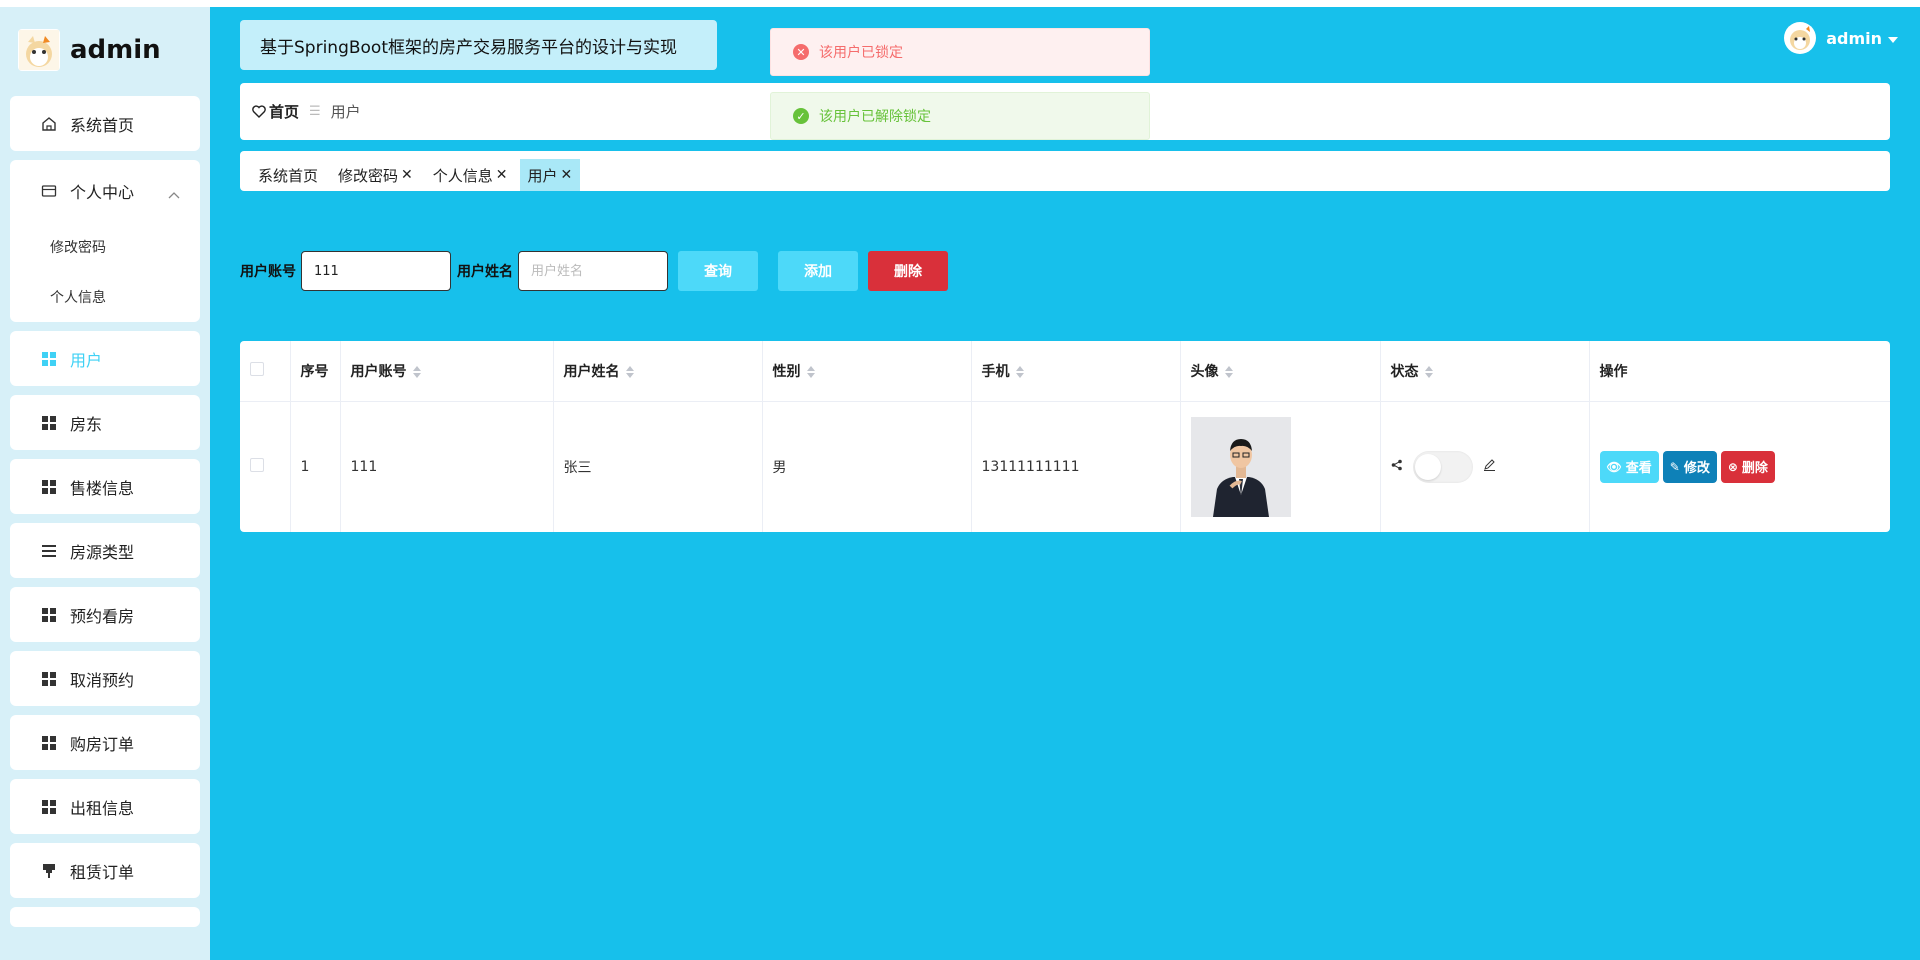 The image size is (1920, 960). I want to click on sidebar-item-users-row: 用户, so click(105, 358).